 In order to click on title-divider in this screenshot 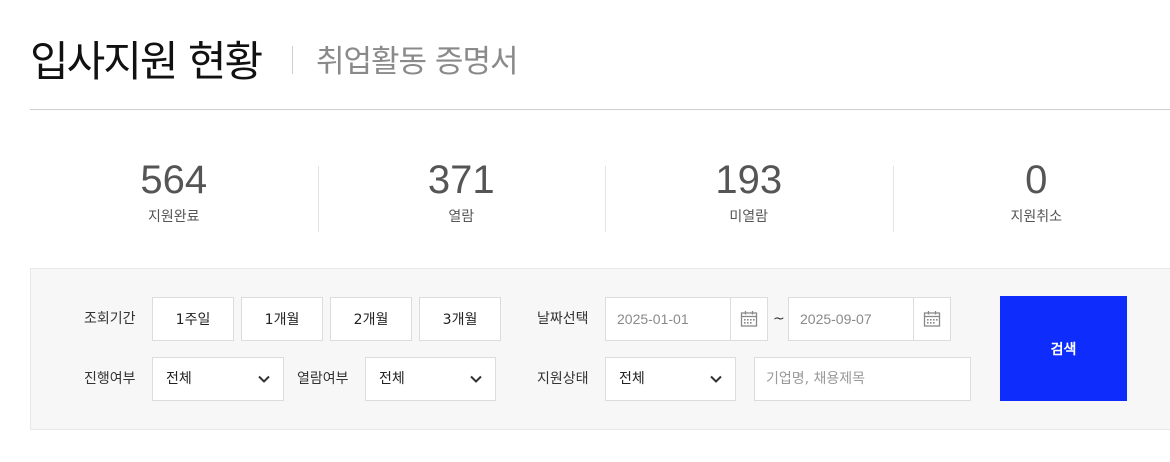, I will do `click(292, 60)`.